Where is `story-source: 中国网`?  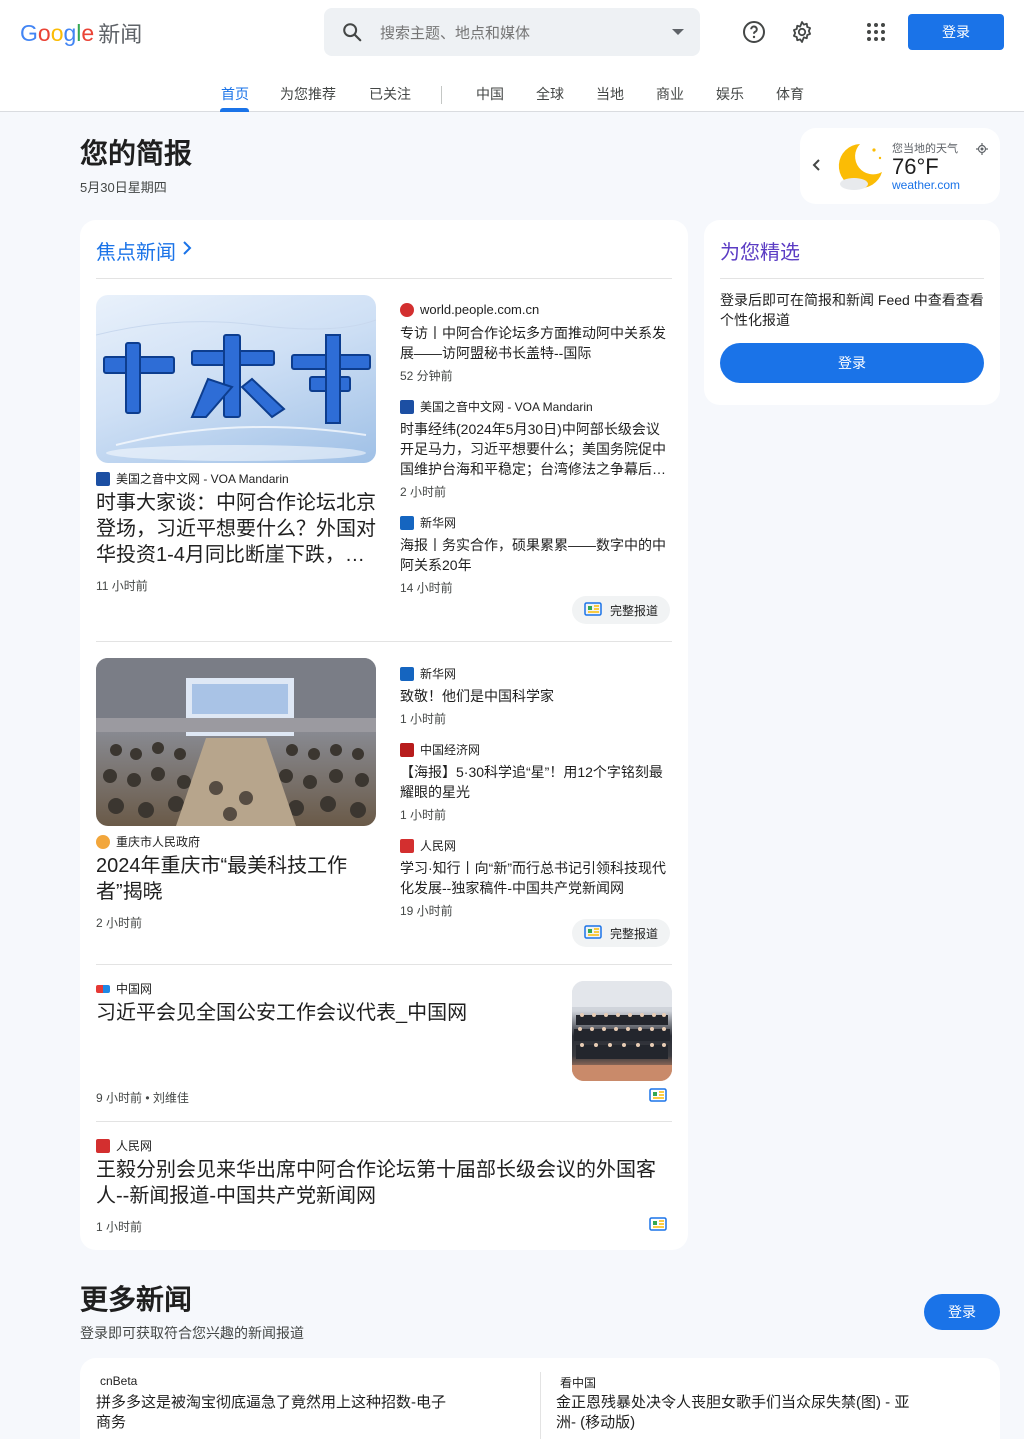
story-source: 中国网 is located at coordinates (124, 988).